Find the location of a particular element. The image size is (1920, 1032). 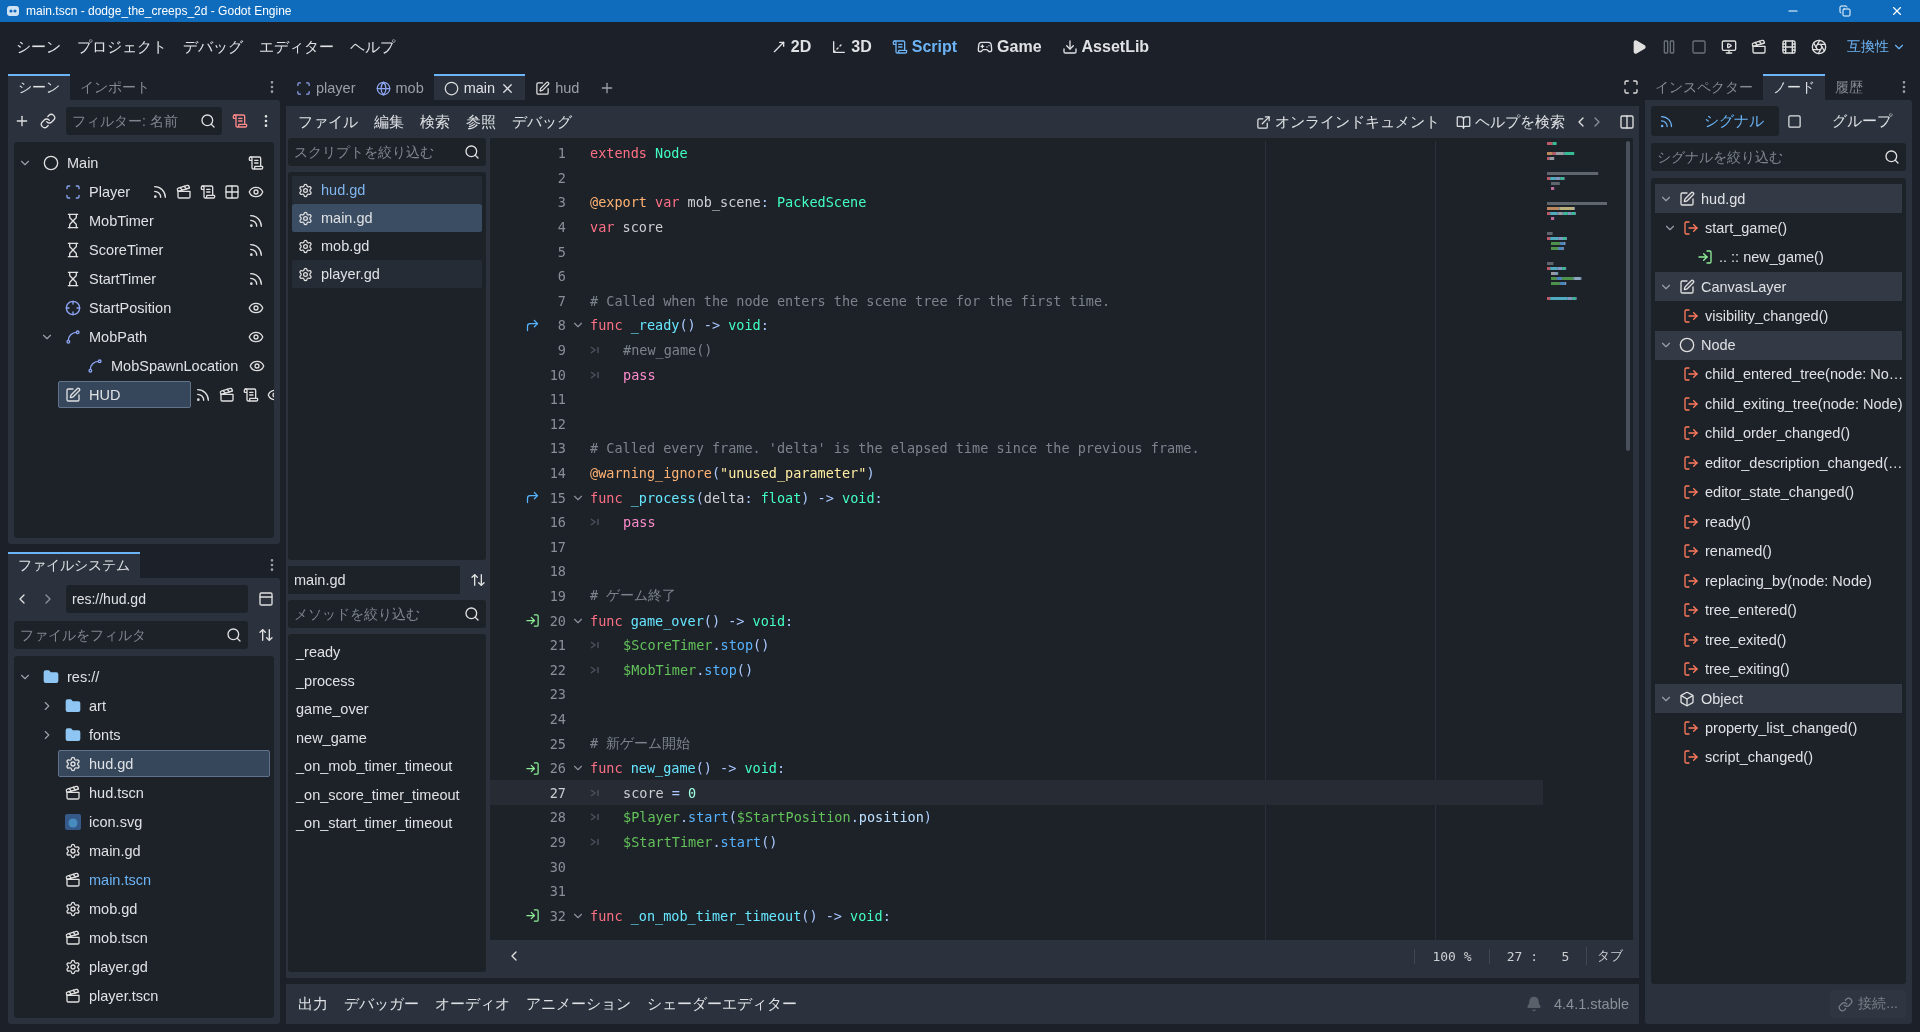

panel-icon is located at coordinates (1627, 122).